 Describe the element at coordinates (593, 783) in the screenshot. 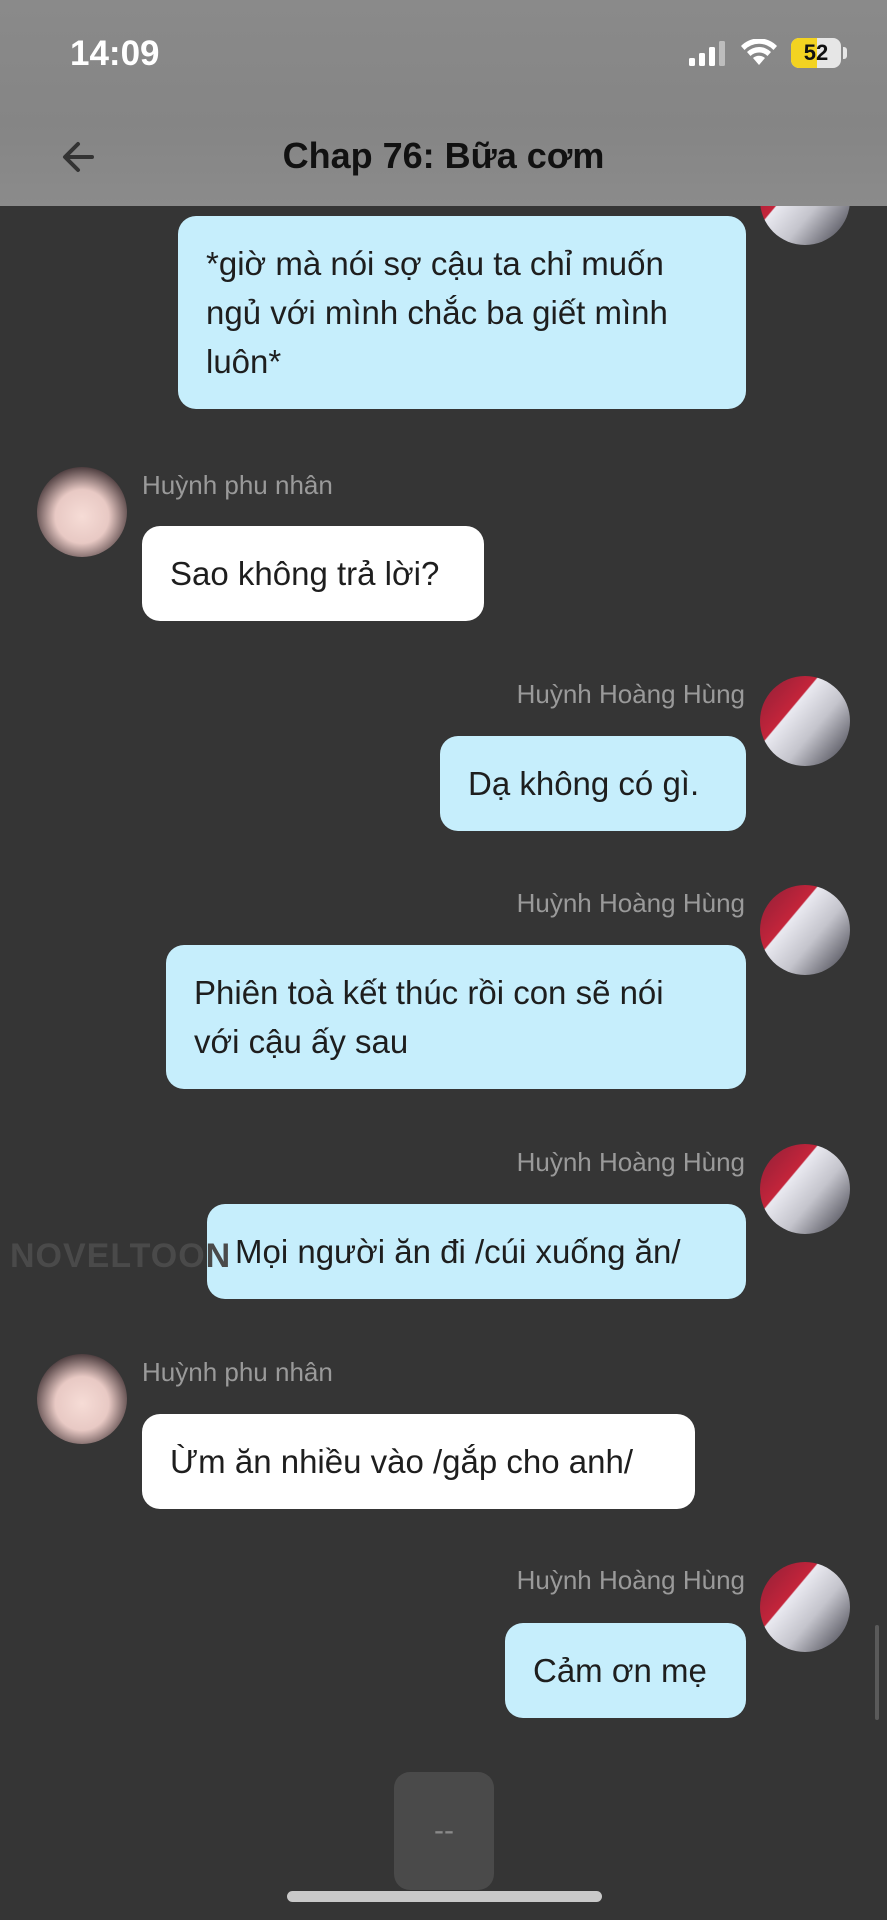

I see `message-bubble: Dạ không có gì.` at that location.